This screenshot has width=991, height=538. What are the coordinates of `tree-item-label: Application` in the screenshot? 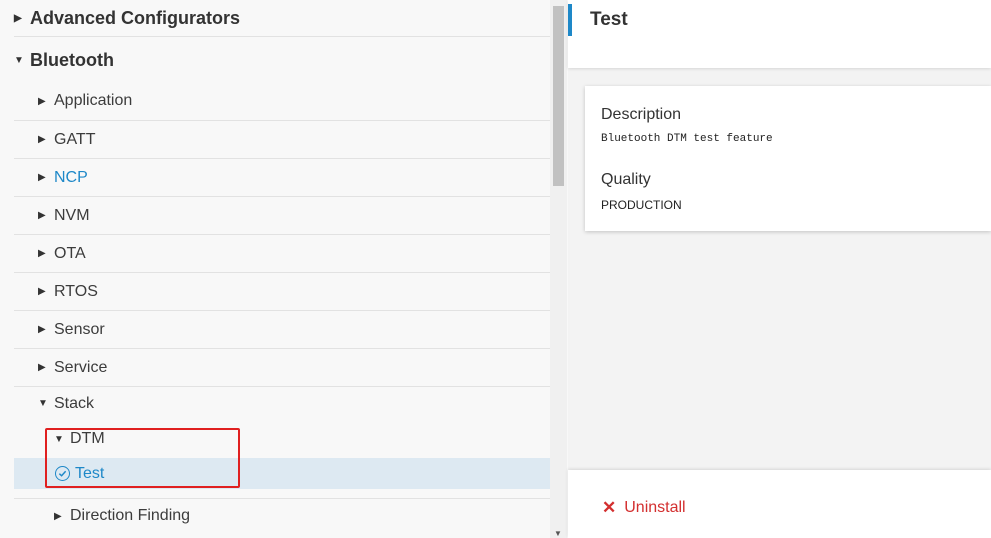 It's located at (93, 100).